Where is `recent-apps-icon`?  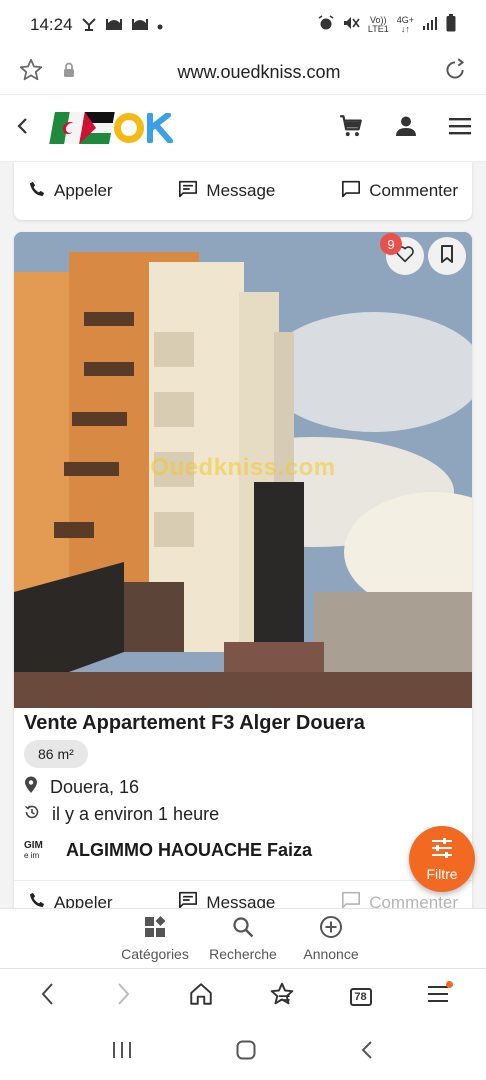
recent-apps-icon is located at coordinates (122, 1052).